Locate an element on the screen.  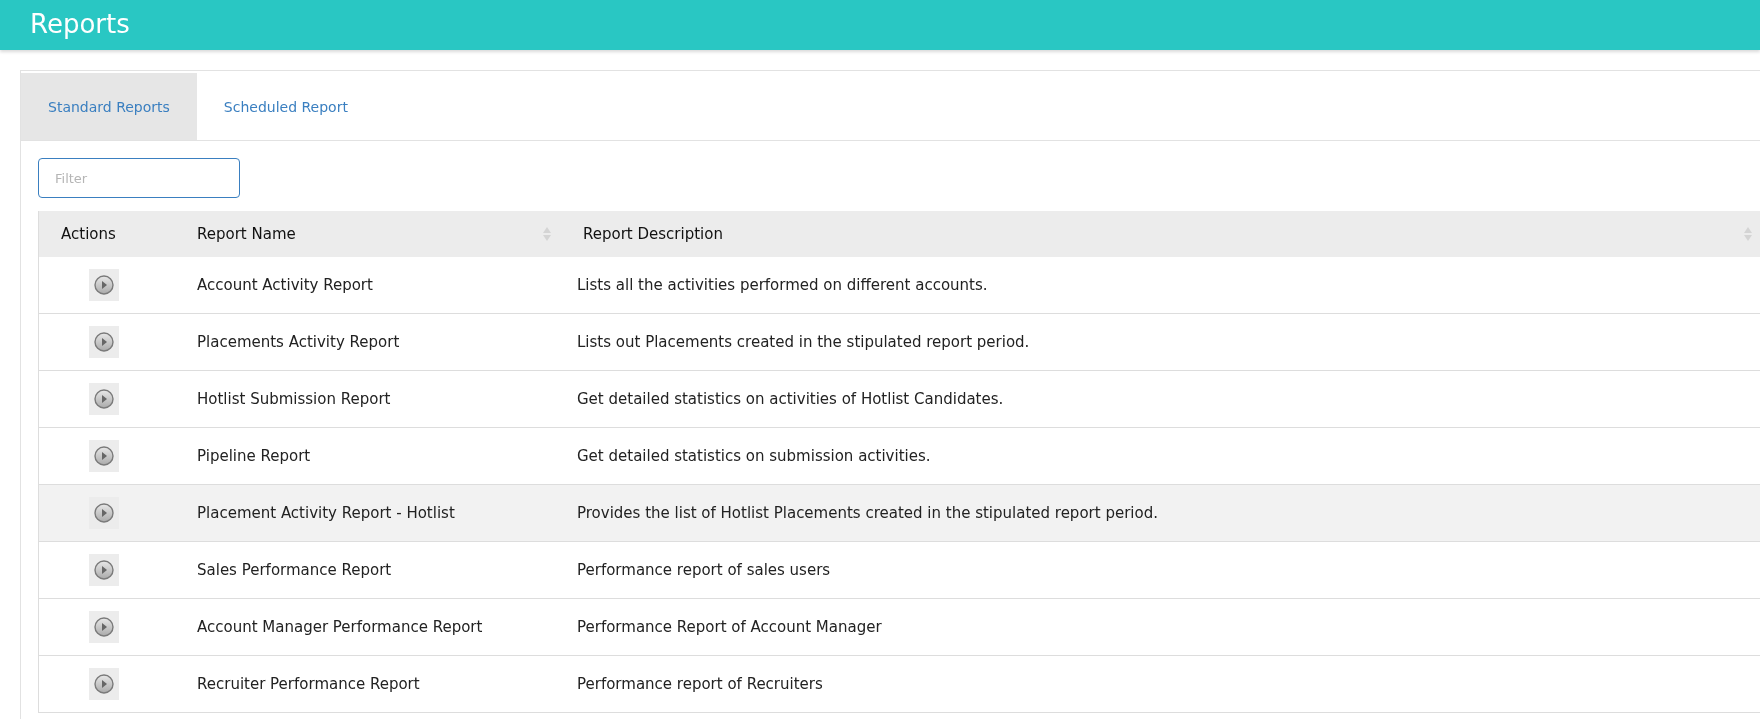
page-title: Reports is located at coordinates (79, 24).